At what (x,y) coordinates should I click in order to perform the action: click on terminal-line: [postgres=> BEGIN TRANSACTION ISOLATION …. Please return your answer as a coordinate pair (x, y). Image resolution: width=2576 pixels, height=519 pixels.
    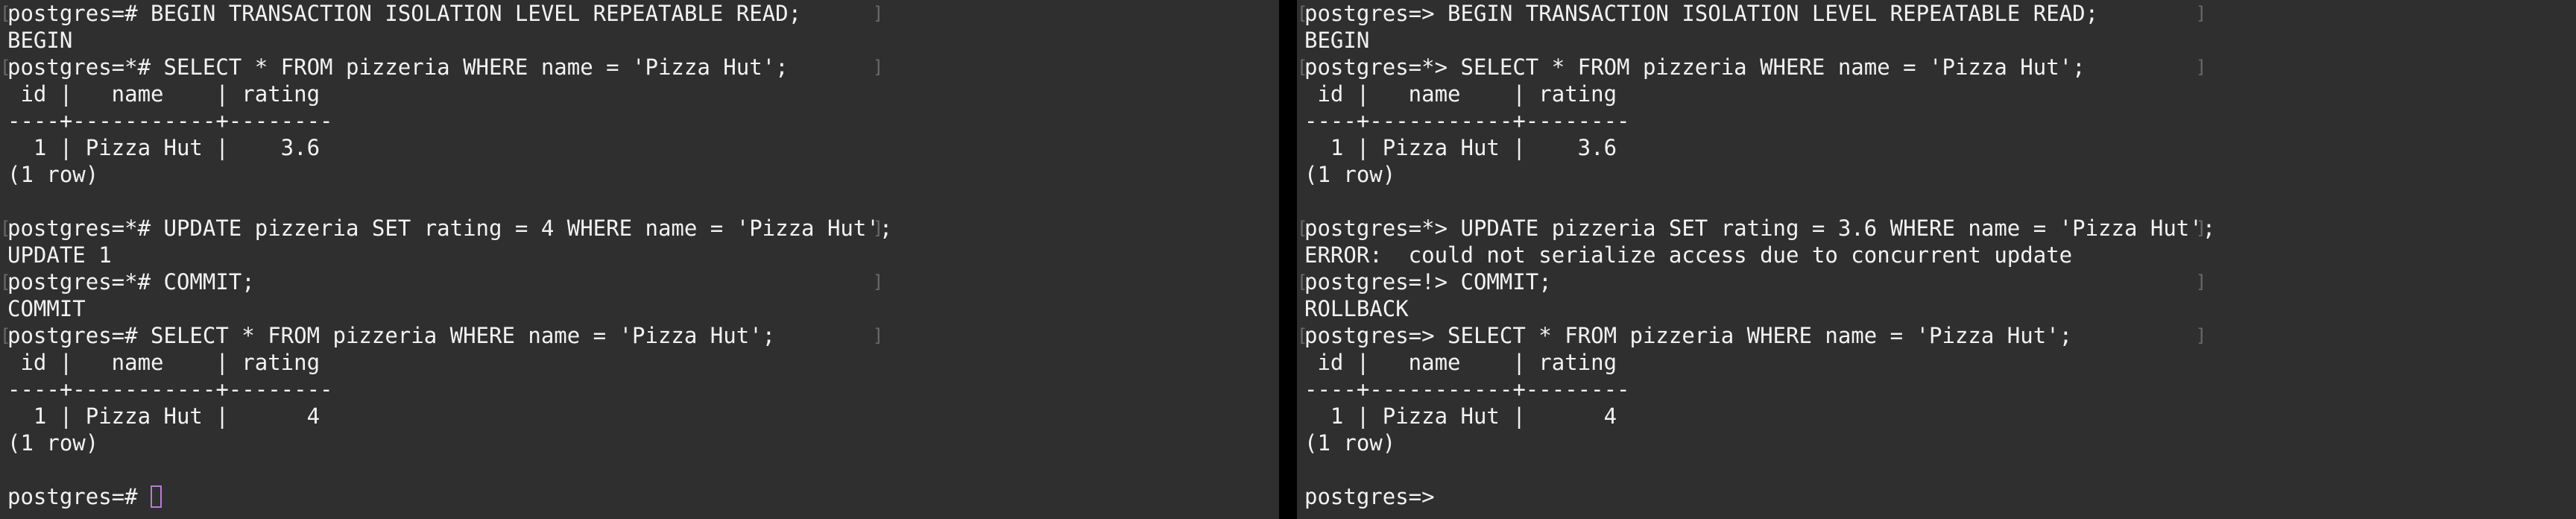
    Looking at the image, I should click on (1756, 13).